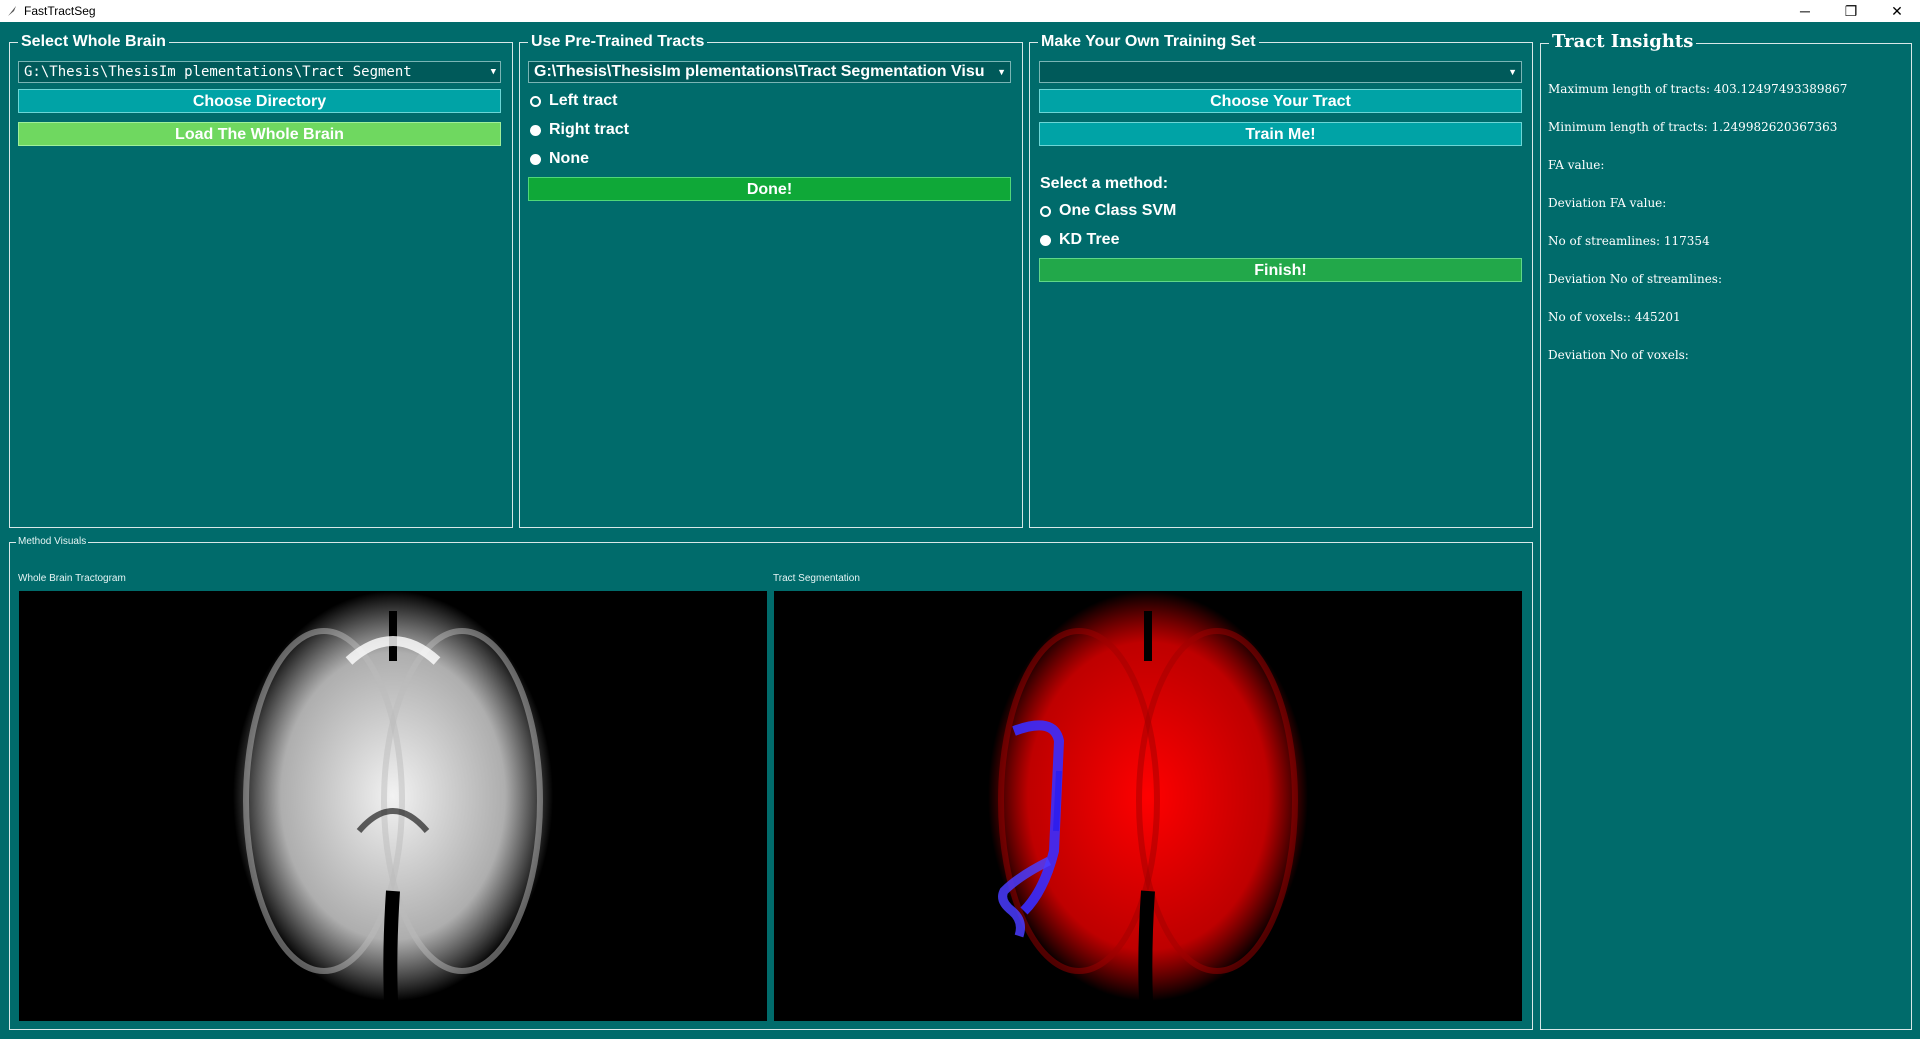 This screenshot has width=1920, height=1039. What do you see at coordinates (1280, 270) in the screenshot?
I see `finish-button: Finish!` at bounding box center [1280, 270].